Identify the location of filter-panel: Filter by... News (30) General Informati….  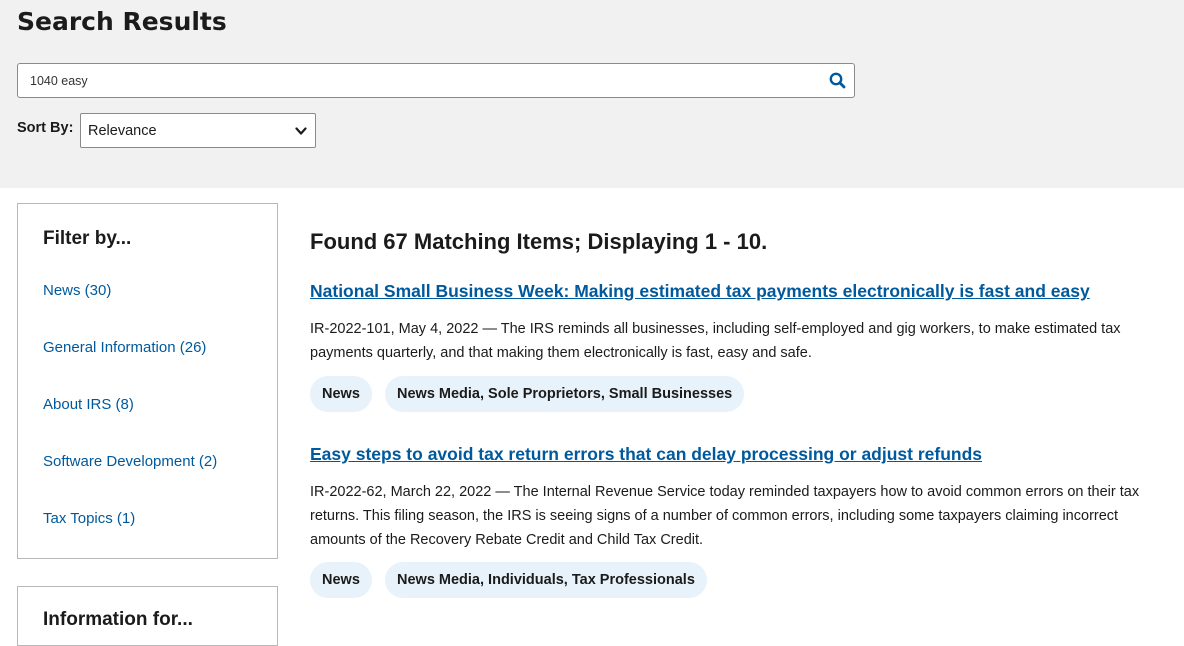
(147, 381).